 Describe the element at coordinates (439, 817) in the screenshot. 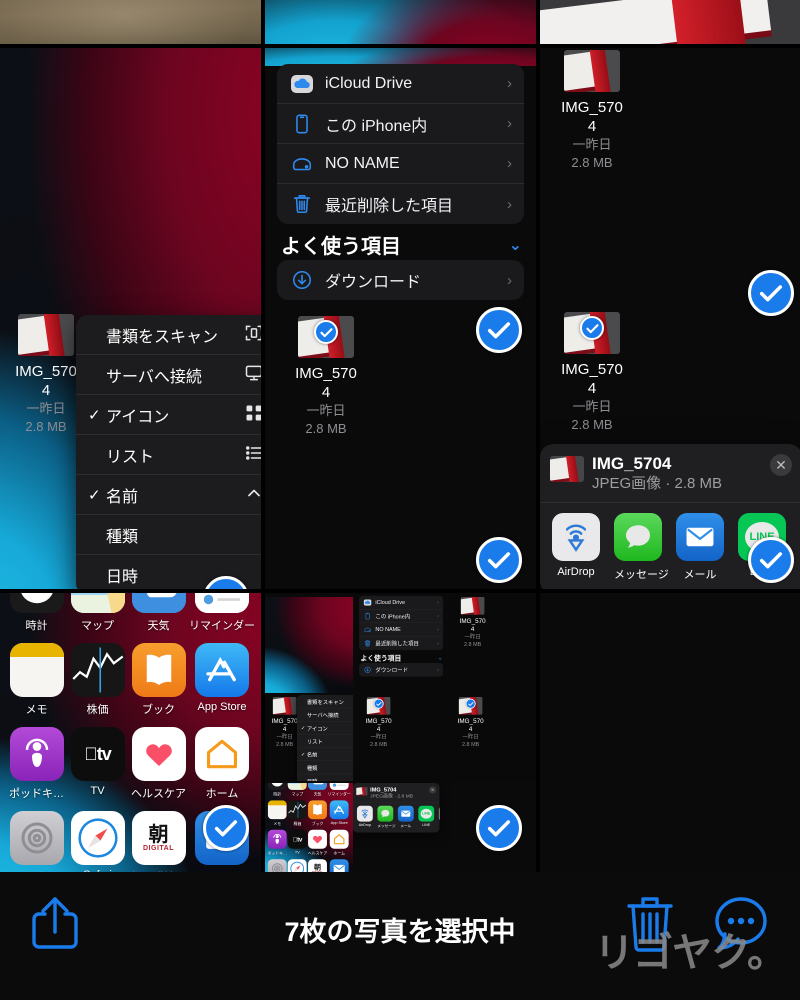

I see `share-app-notes-icon` at that location.